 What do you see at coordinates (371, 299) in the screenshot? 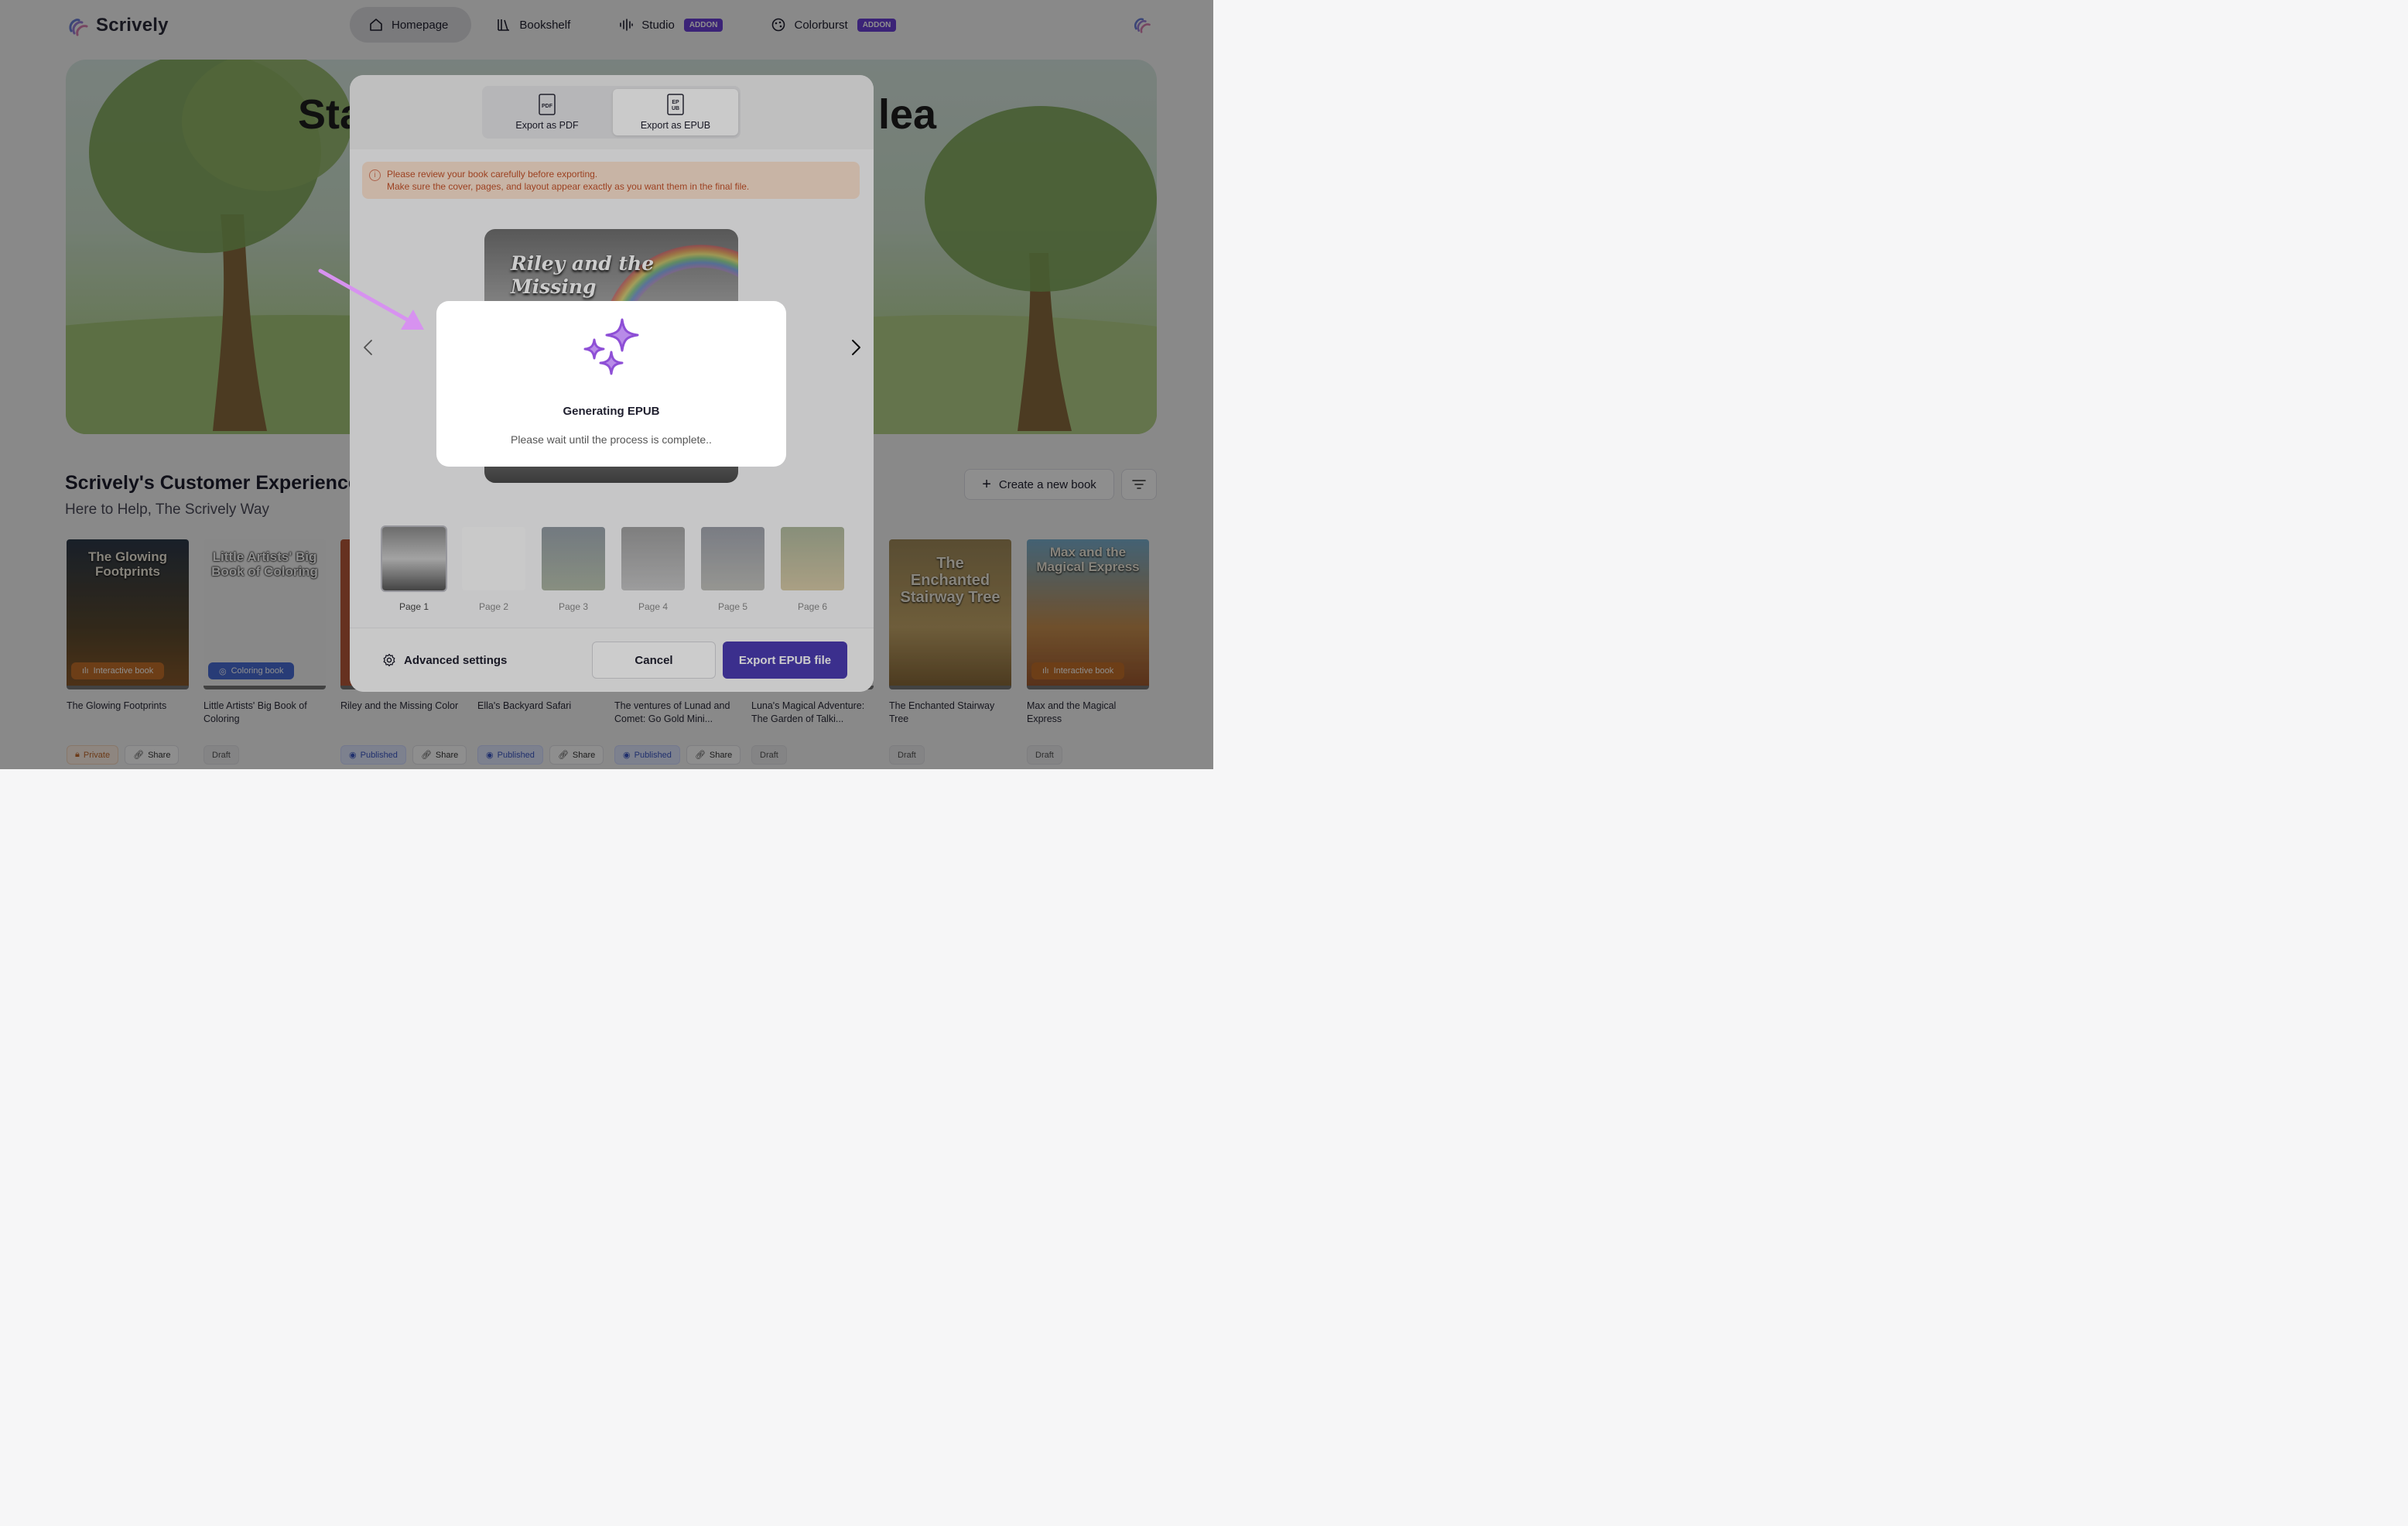
I see `pointer-arrow-annotation` at bounding box center [371, 299].